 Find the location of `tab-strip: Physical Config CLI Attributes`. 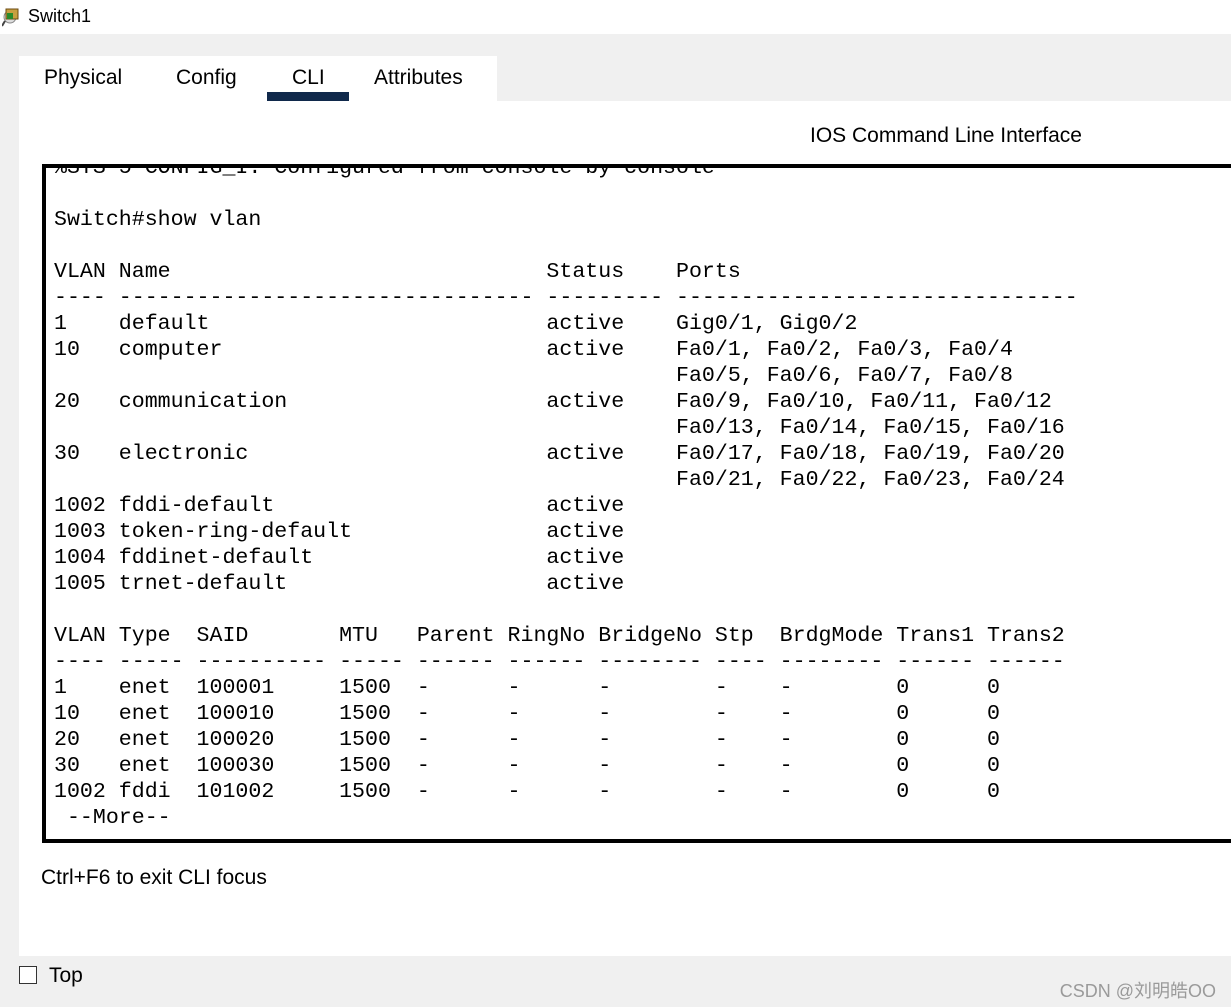

tab-strip: Physical Config CLI Attributes is located at coordinates (258, 79).